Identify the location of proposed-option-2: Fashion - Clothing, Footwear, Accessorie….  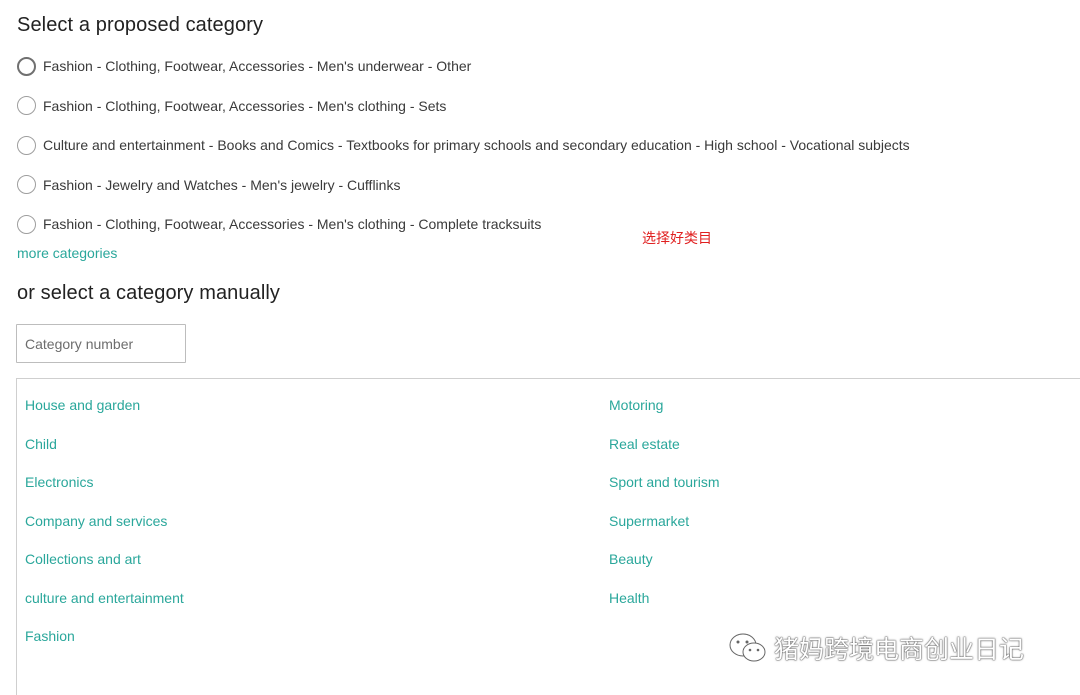
(463, 106).